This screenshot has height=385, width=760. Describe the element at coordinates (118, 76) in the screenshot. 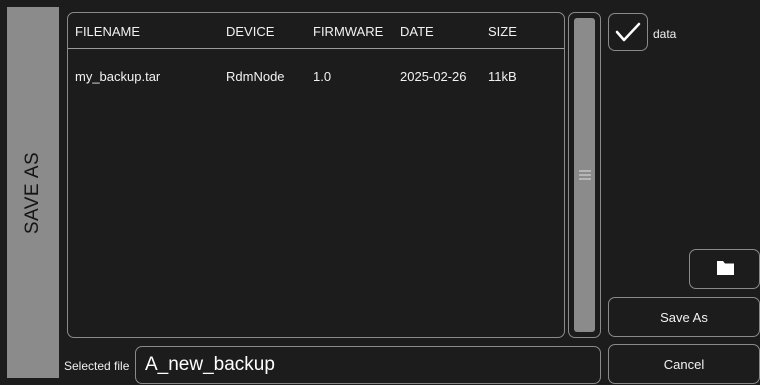

I see `cell-filename: my_backup.tar` at that location.